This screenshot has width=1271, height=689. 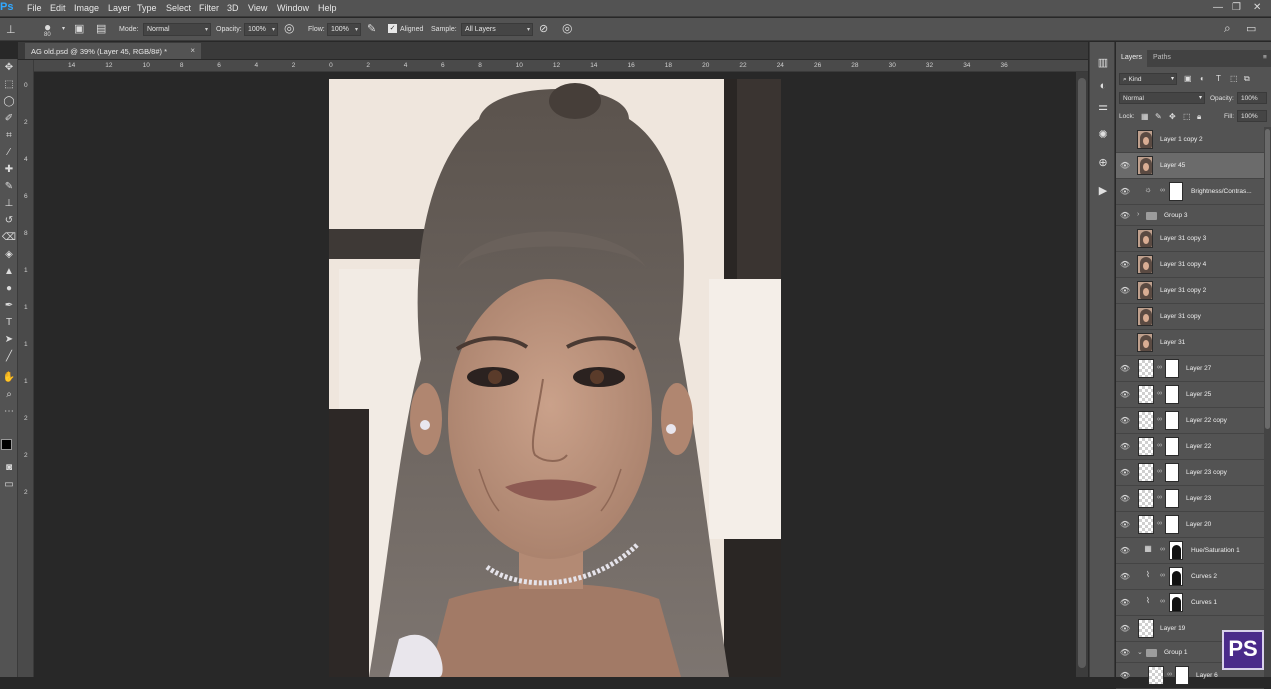 I want to click on layer-row: 👁︎ ∞ Layer 22, so click(x=1190, y=447).